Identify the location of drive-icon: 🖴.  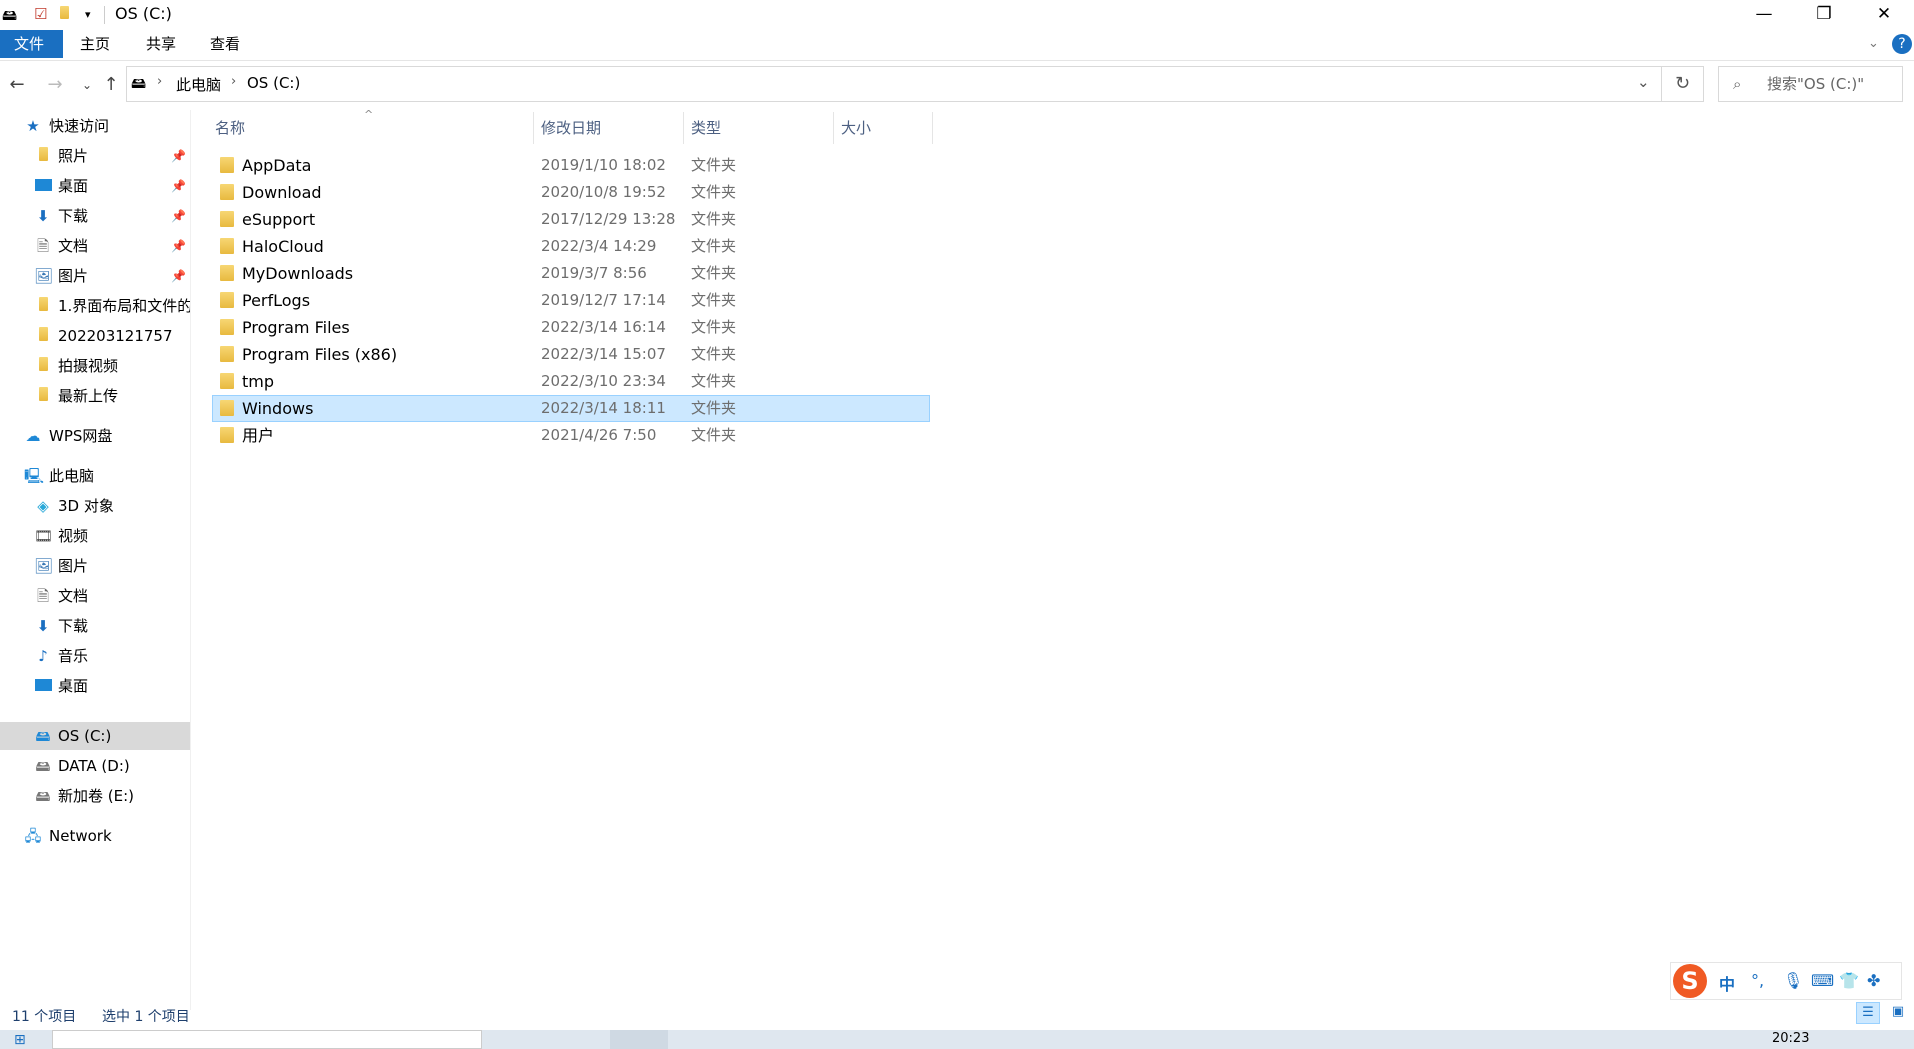
(9, 17).